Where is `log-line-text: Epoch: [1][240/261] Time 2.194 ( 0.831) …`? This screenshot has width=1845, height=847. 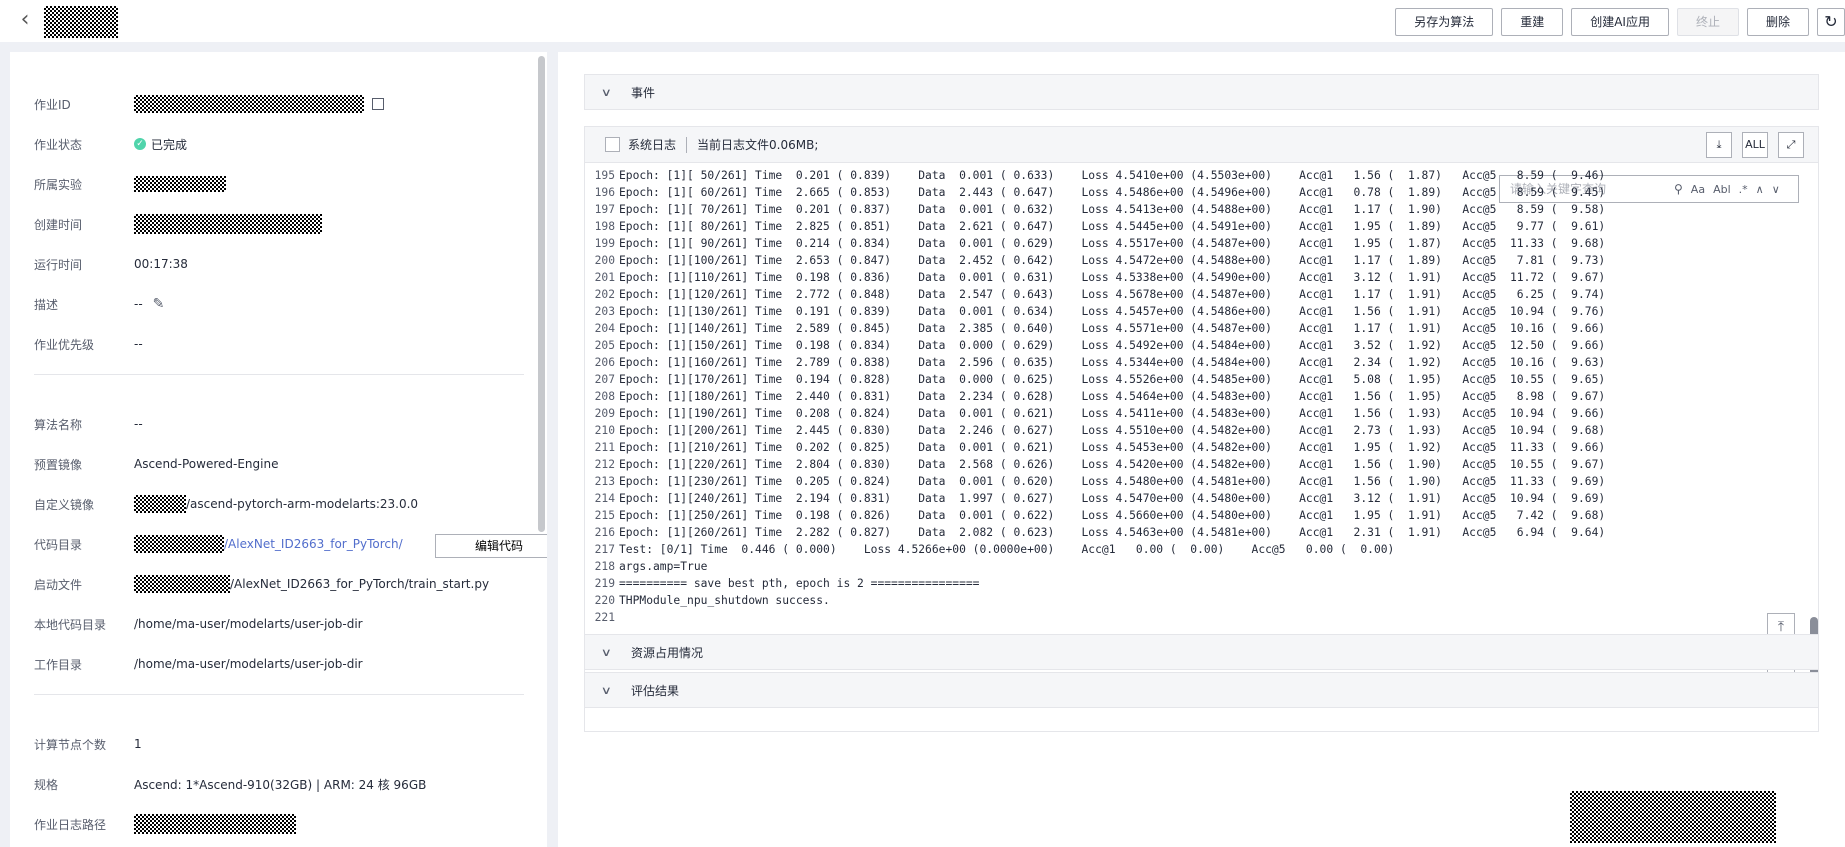 log-line-text: Epoch: [1][240/261] Time 2.194 ( 0.831) … is located at coordinates (1112, 498).